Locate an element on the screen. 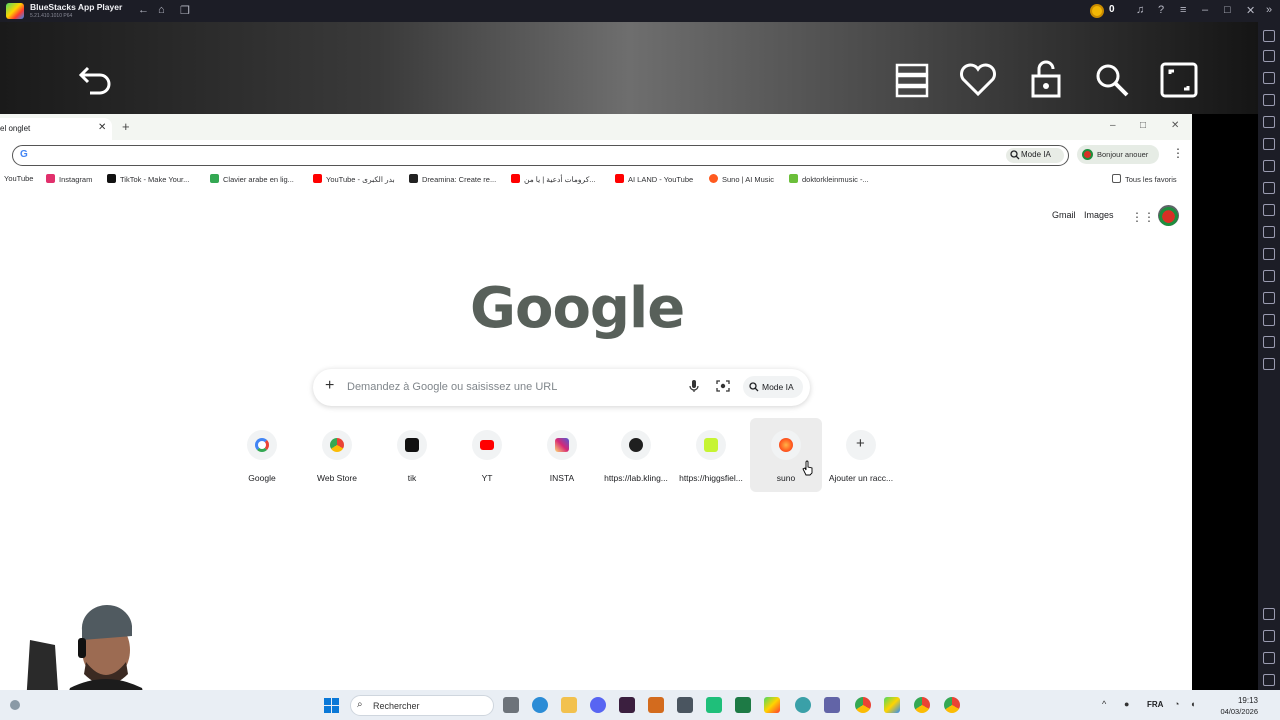 The image size is (1280, 720). shortcut-web-store: Web Store is located at coordinates (337, 455).